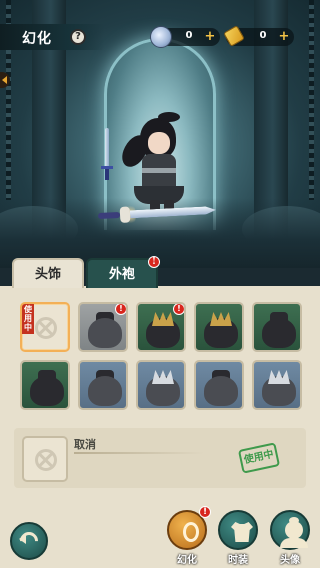 The image size is (320, 568). Describe the element at coordinates (161, 37) in the screenshot. I see `jade-coin-icon` at that location.